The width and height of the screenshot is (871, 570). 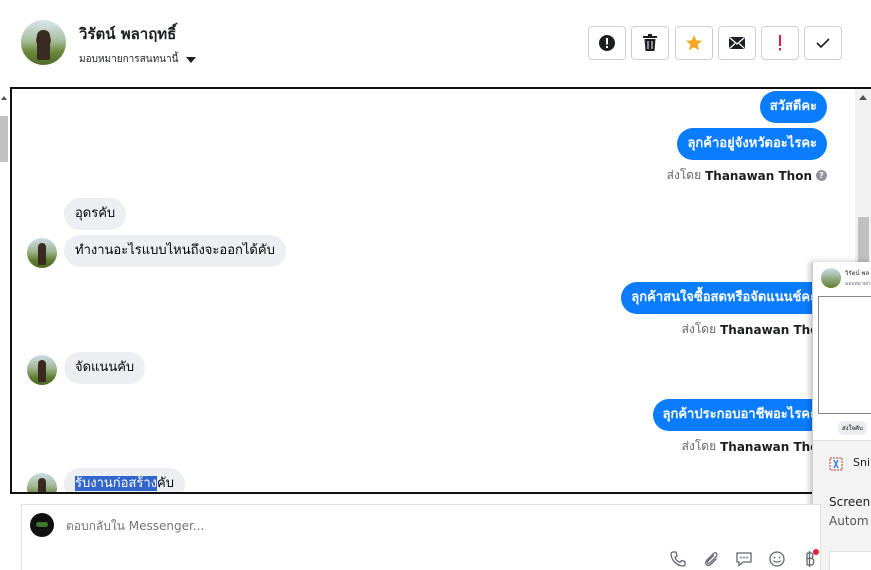 I want to click on mini-contact-name: วิรัตน์ พล, so click(x=857, y=273).